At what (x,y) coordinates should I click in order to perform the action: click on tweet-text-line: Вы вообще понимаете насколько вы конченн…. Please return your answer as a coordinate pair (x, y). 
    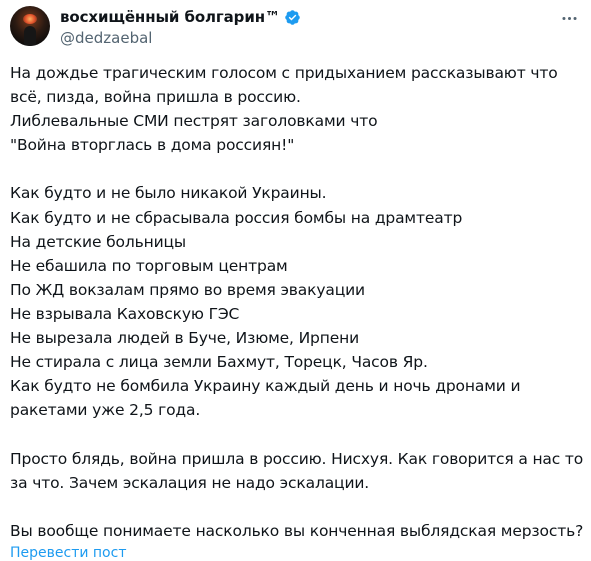
    Looking at the image, I should click on (297, 530).